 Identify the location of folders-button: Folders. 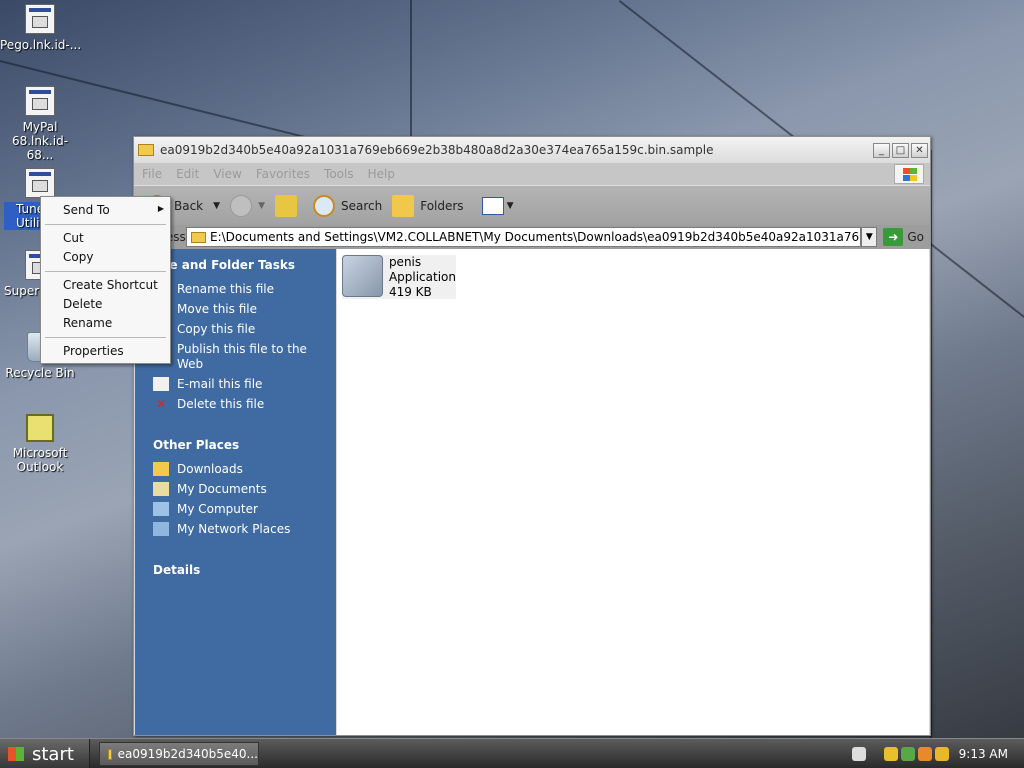
(428, 205).